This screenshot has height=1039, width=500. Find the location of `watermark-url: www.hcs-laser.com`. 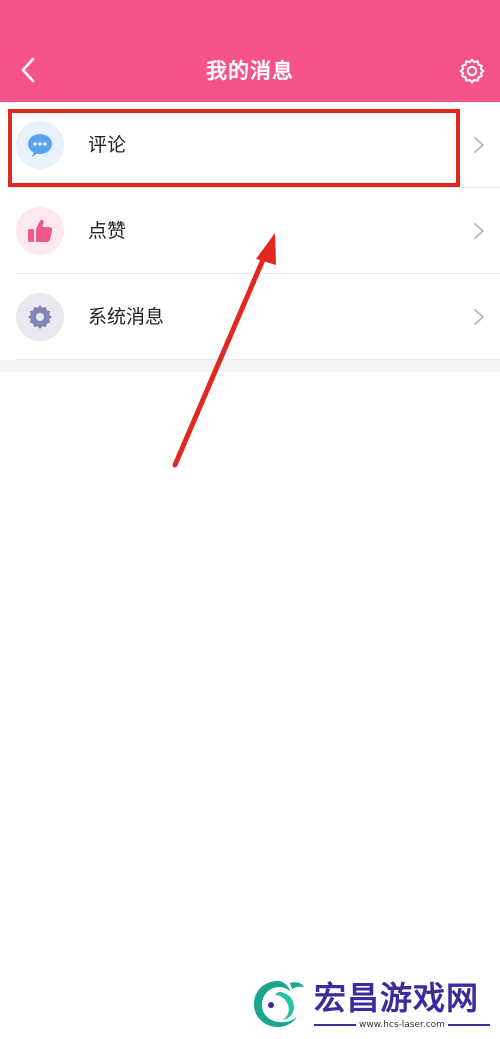

watermark-url: www.hcs-laser.com is located at coordinates (402, 1025).